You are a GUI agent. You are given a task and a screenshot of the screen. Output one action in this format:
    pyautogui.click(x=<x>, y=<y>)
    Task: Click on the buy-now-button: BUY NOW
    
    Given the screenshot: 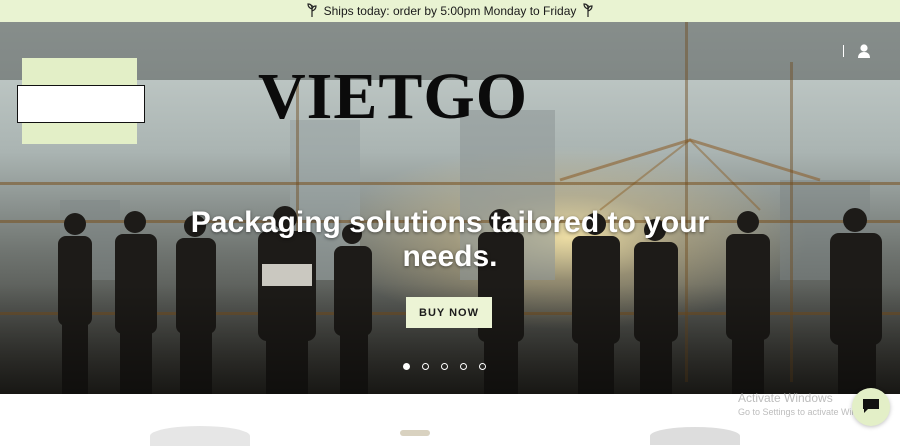 What is the action you would take?
    pyautogui.click(x=449, y=312)
    